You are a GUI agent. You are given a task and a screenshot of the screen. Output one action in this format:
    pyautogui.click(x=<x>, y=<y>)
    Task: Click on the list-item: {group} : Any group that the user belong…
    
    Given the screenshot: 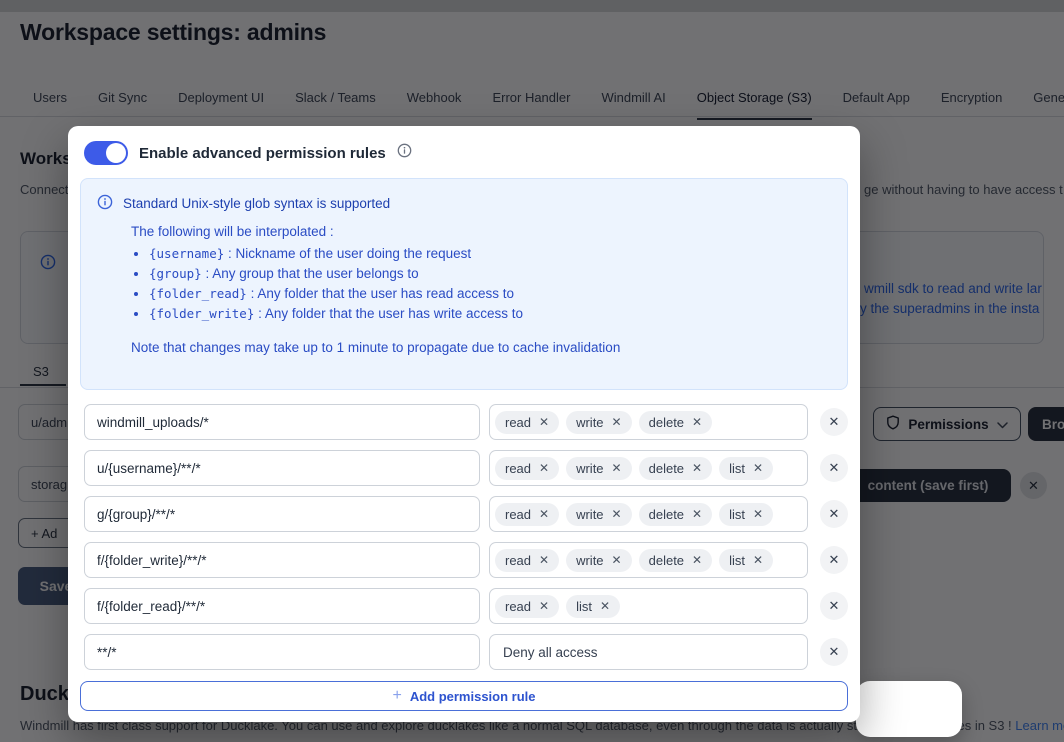 What is the action you would take?
    pyautogui.click(x=490, y=274)
    